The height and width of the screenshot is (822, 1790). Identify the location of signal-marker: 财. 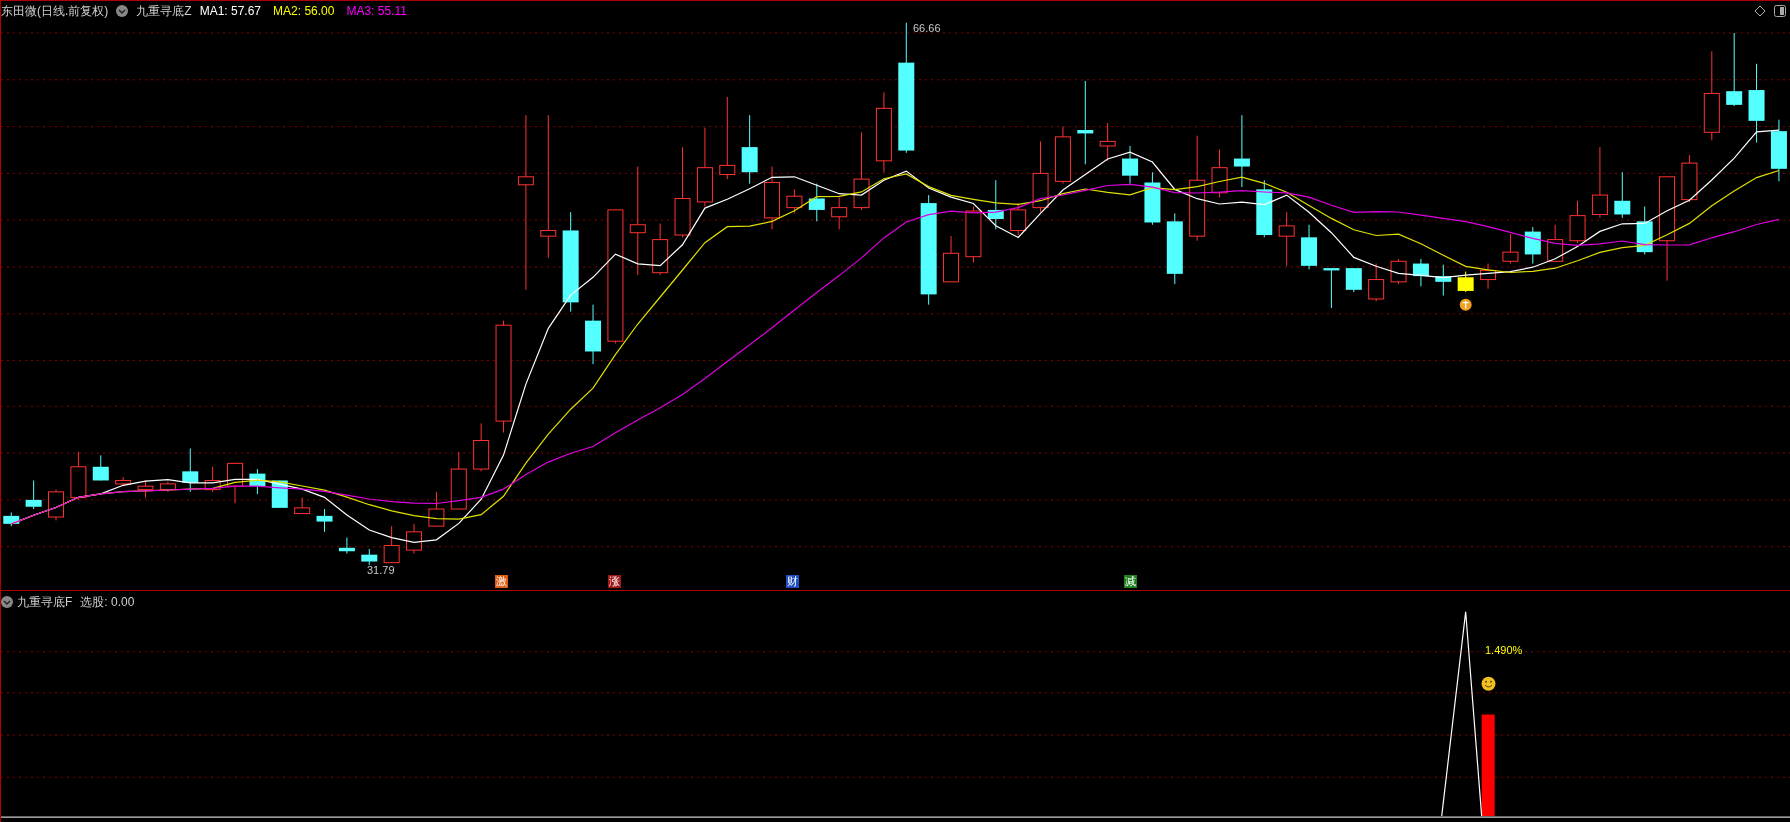
(792, 581).